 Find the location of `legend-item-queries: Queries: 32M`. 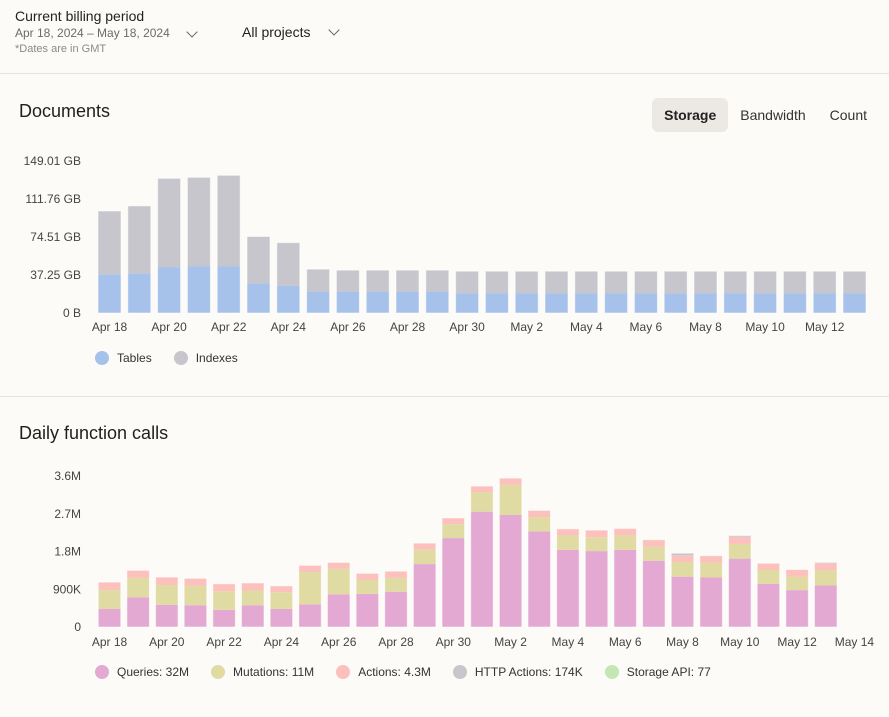

legend-item-queries: Queries: 32M is located at coordinates (142, 672).